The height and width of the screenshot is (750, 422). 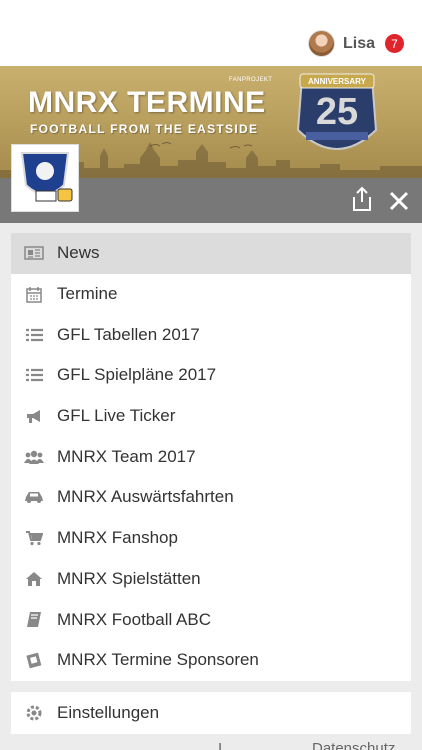 What do you see at coordinates (78, 253) in the screenshot?
I see `menu-item-label: News` at bounding box center [78, 253].